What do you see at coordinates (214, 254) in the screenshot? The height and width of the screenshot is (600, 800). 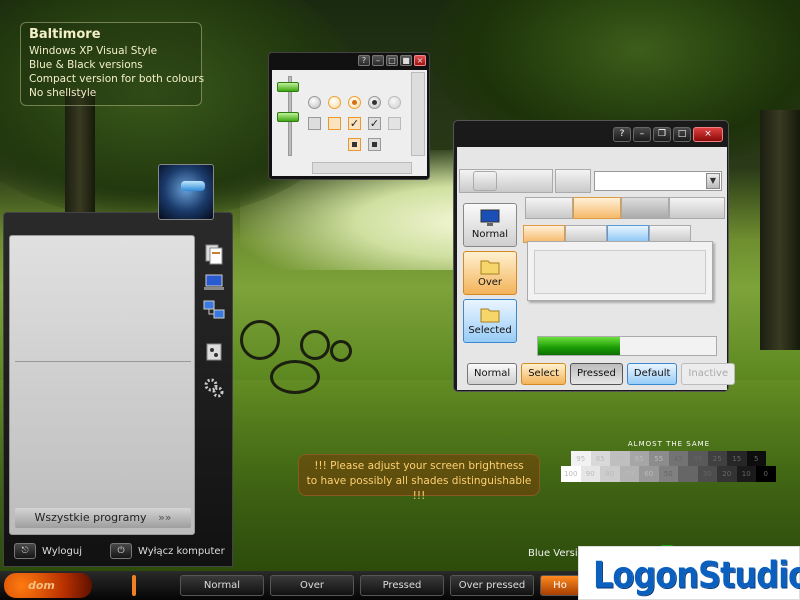 I see `documents-icon` at bounding box center [214, 254].